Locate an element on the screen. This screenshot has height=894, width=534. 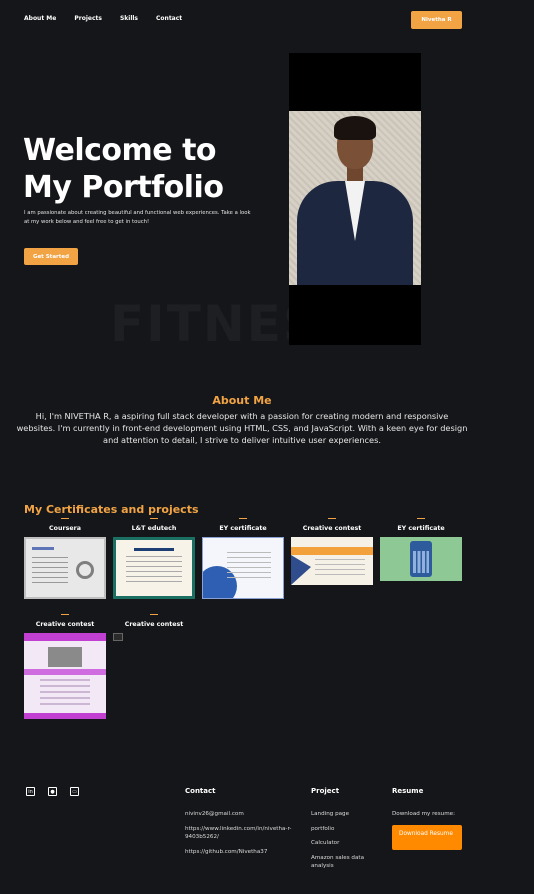
project-link-landing-page: Landing page is located at coordinates (346, 814).